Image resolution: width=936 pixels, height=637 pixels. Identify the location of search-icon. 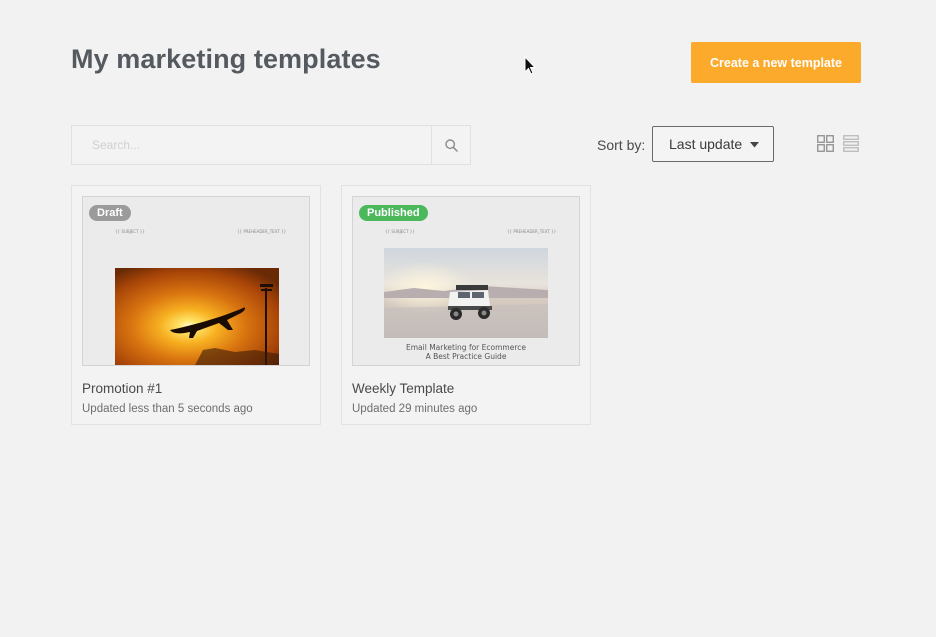
(451, 145).